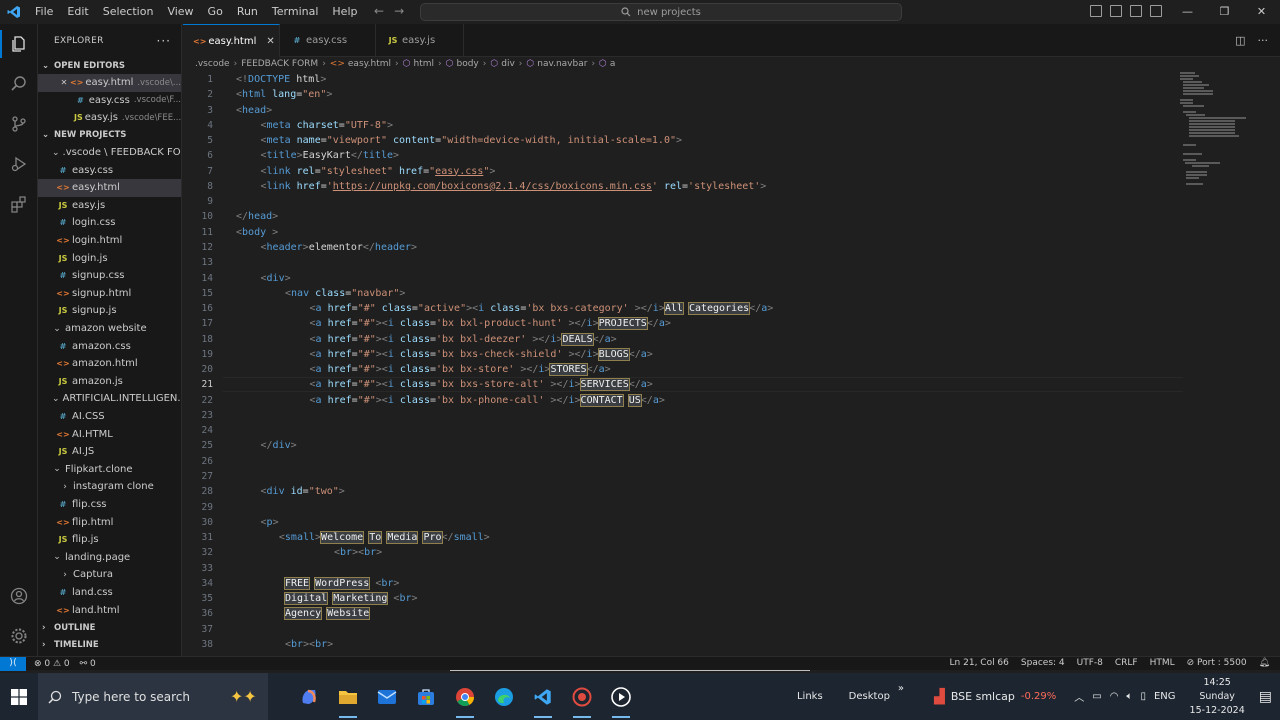 This screenshot has width=1280, height=720. Describe the element at coordinates (109, 170) in the screenshot. I see `file-item: # easy.css` at that location.